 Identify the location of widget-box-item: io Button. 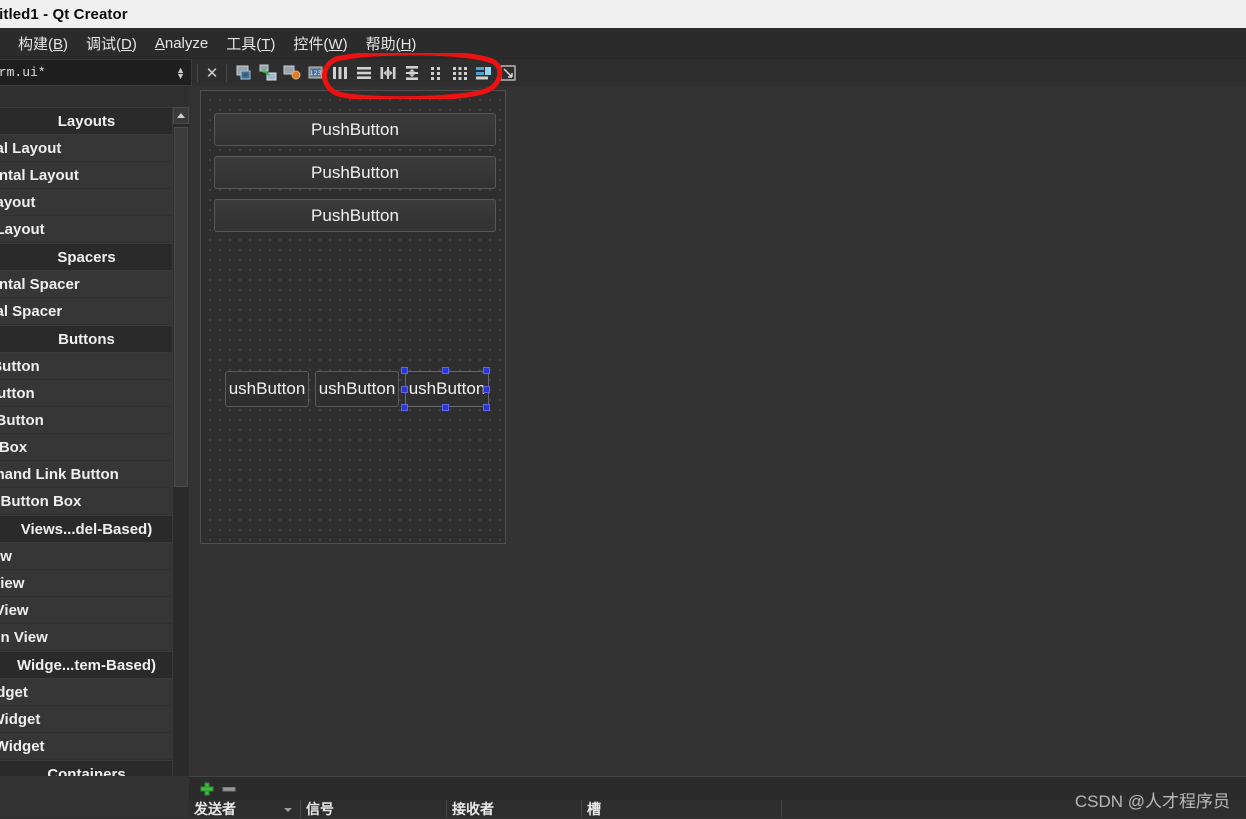
(86, 420).